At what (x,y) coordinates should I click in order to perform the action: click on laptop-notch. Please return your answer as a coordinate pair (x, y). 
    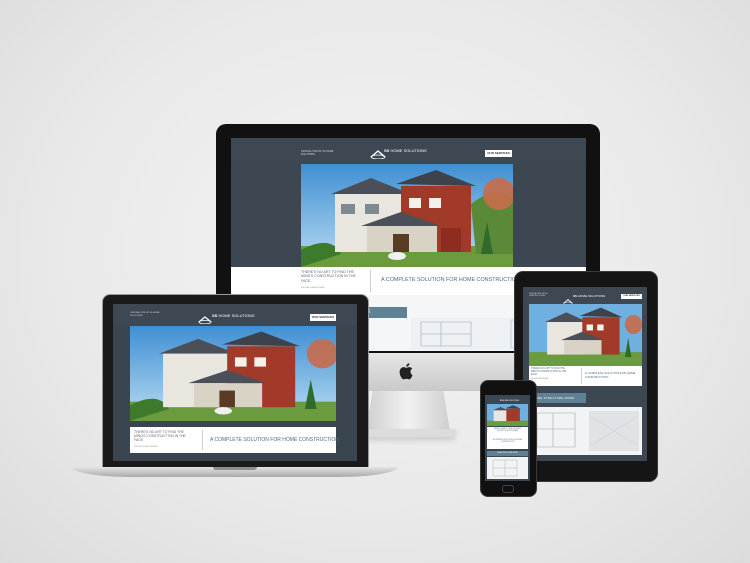
    Looking at the image, I should click on (235, 468).